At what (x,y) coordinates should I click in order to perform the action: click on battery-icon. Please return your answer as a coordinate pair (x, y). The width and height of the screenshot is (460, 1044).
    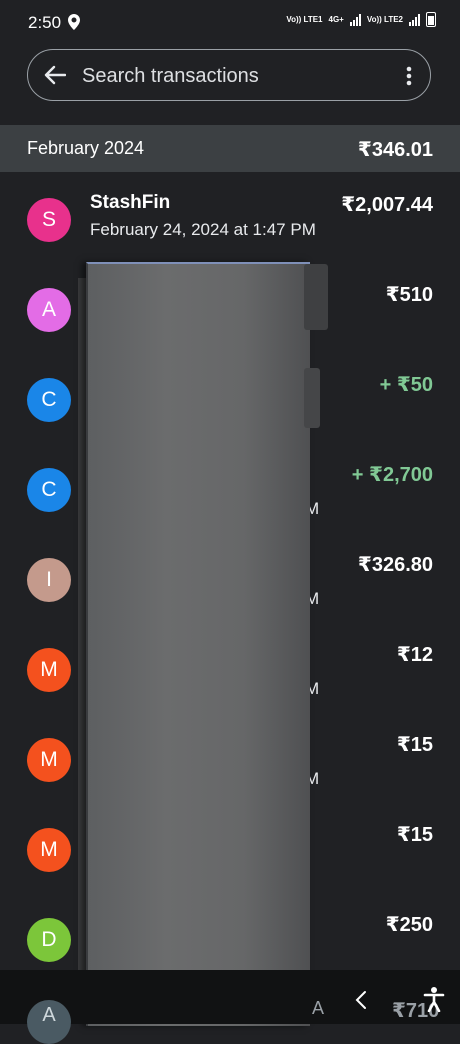
    Looking at the image, I should click on (431, 19).